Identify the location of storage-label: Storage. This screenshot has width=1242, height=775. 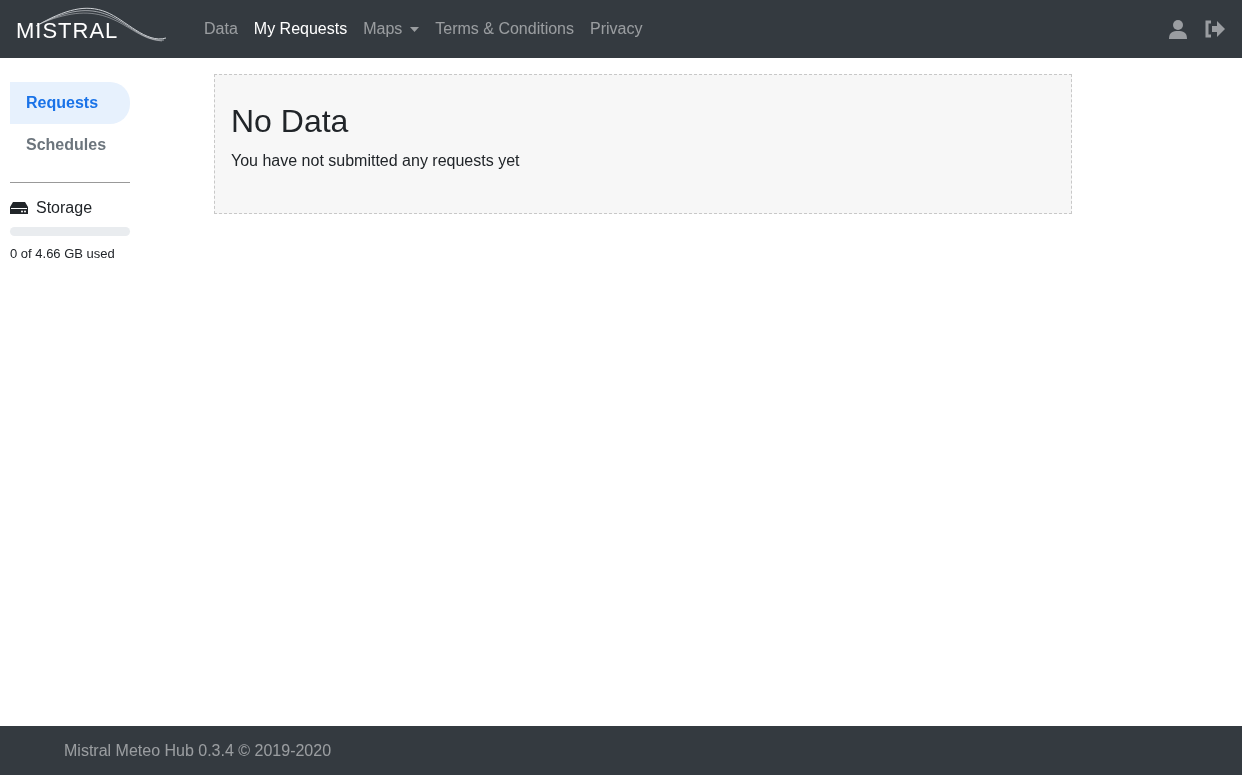
(64, 208).